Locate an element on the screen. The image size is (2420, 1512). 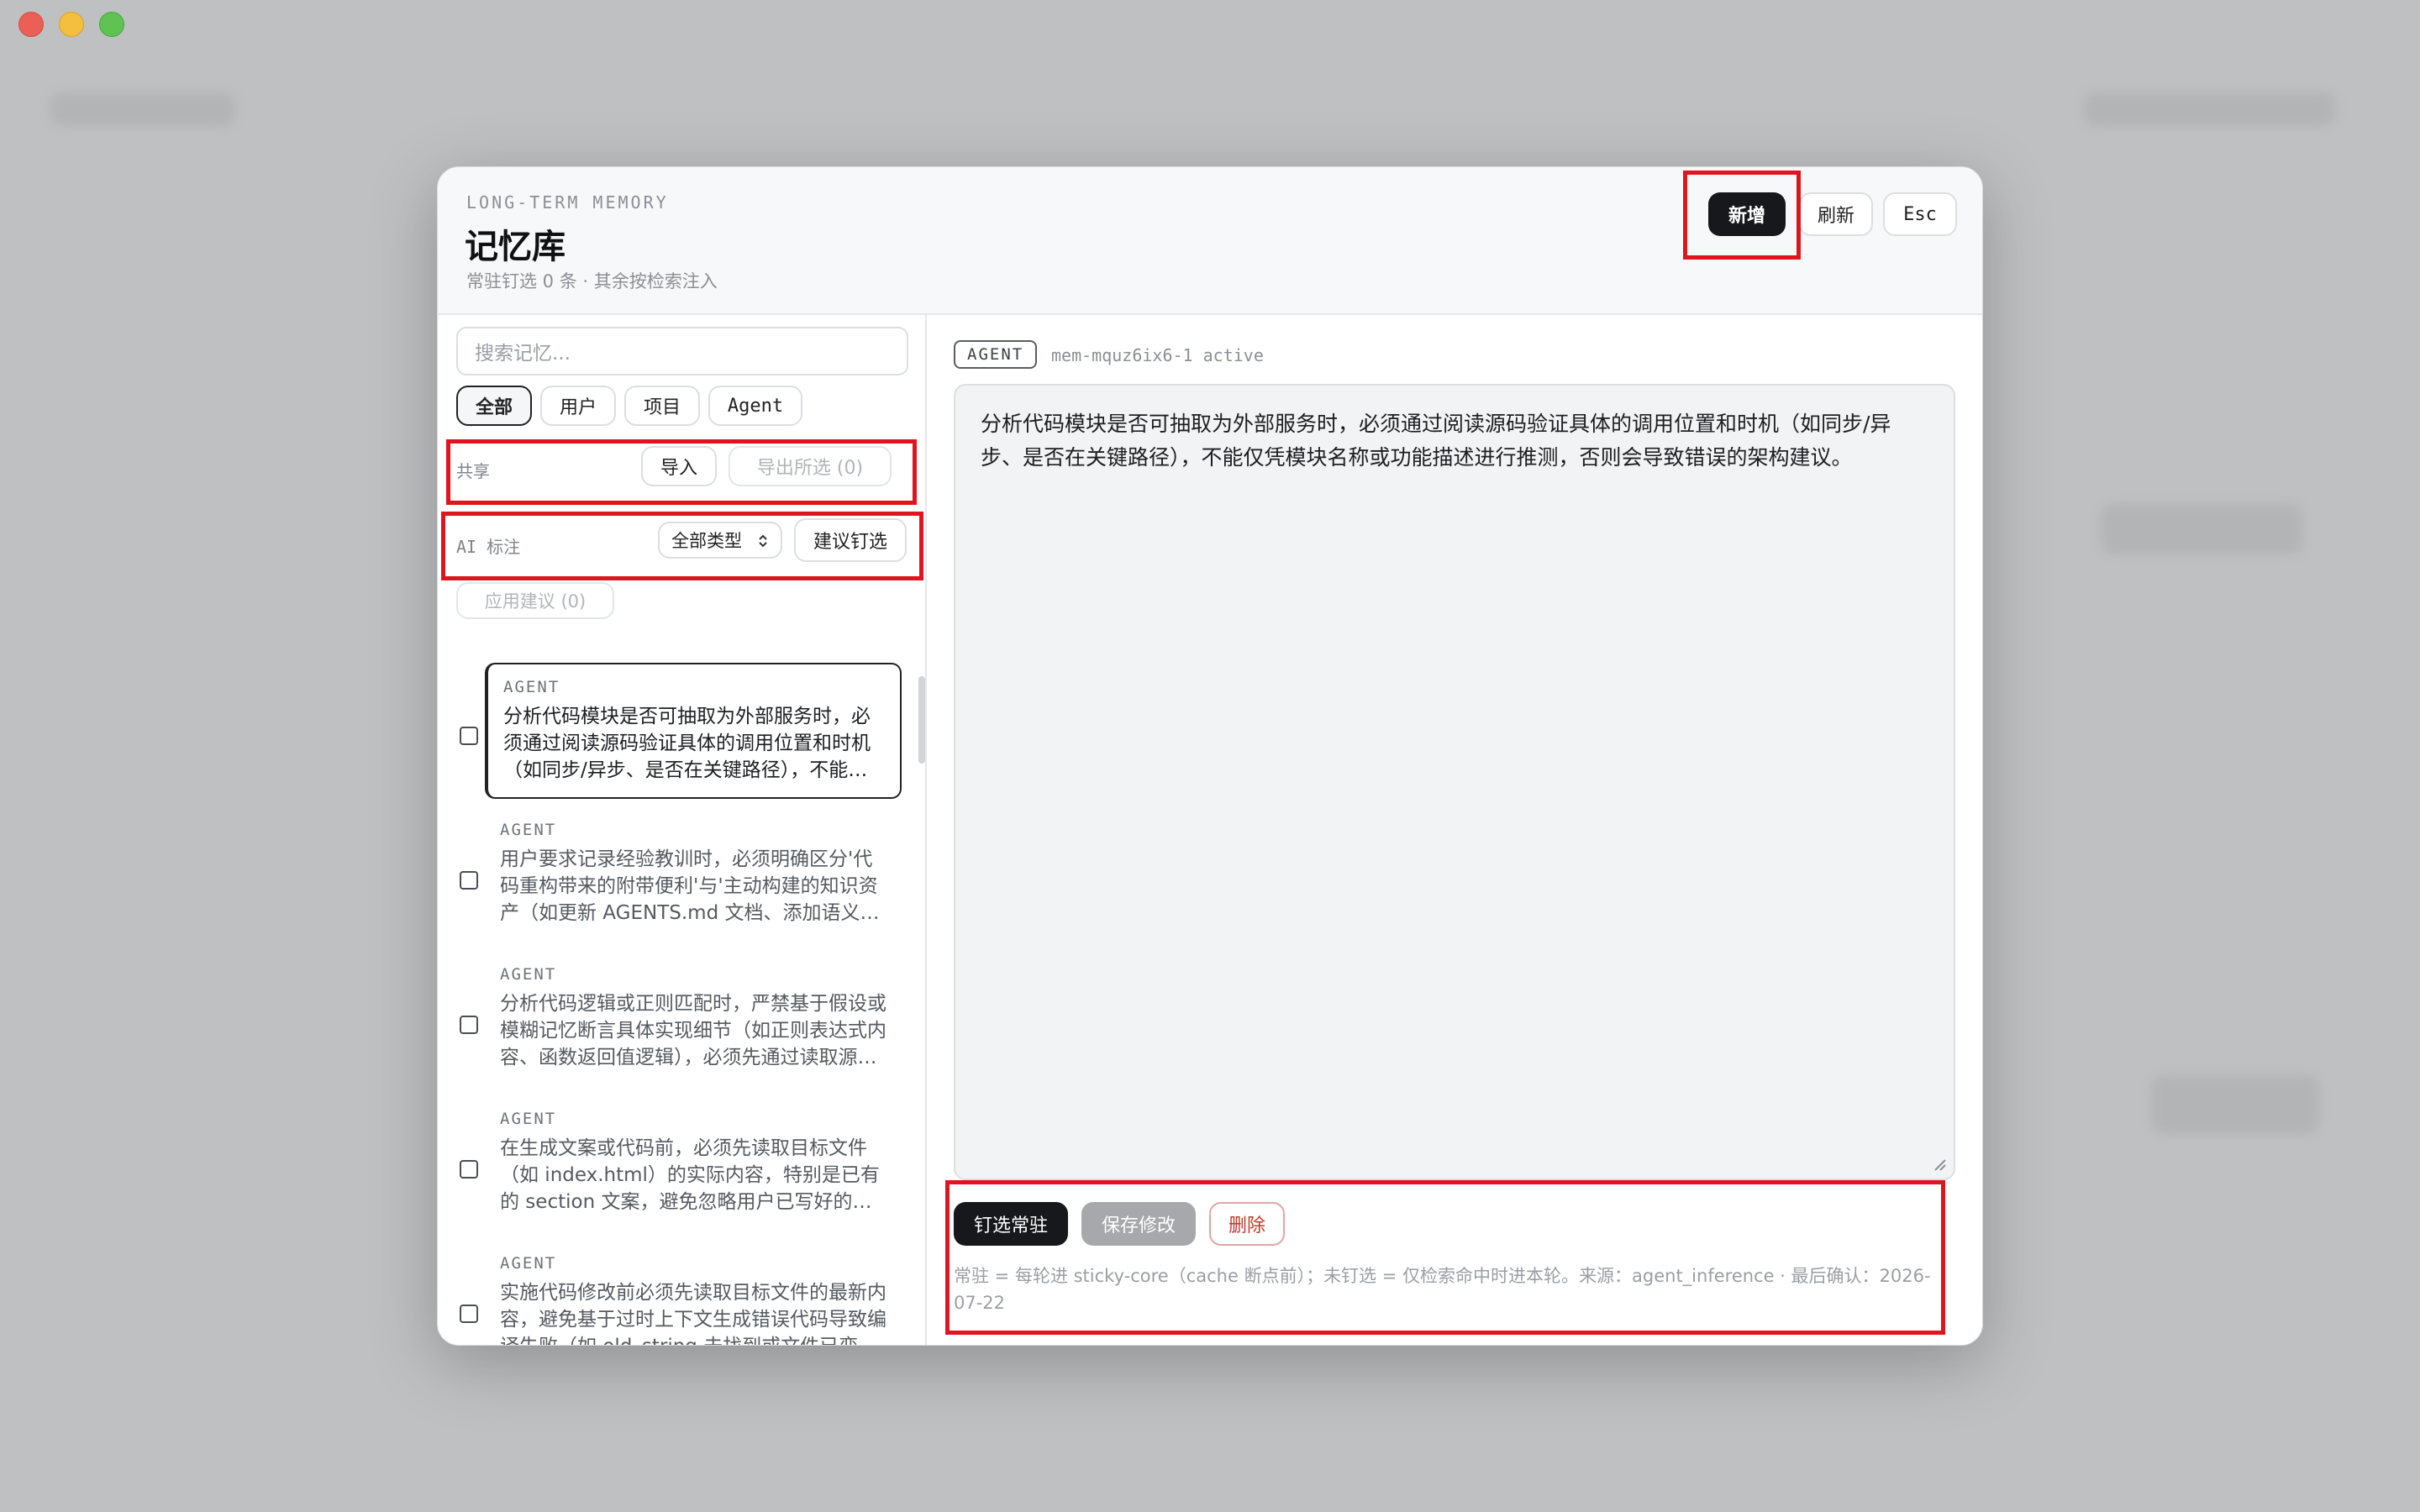
filter-project: 项目 is located at coordinates (662, 406).